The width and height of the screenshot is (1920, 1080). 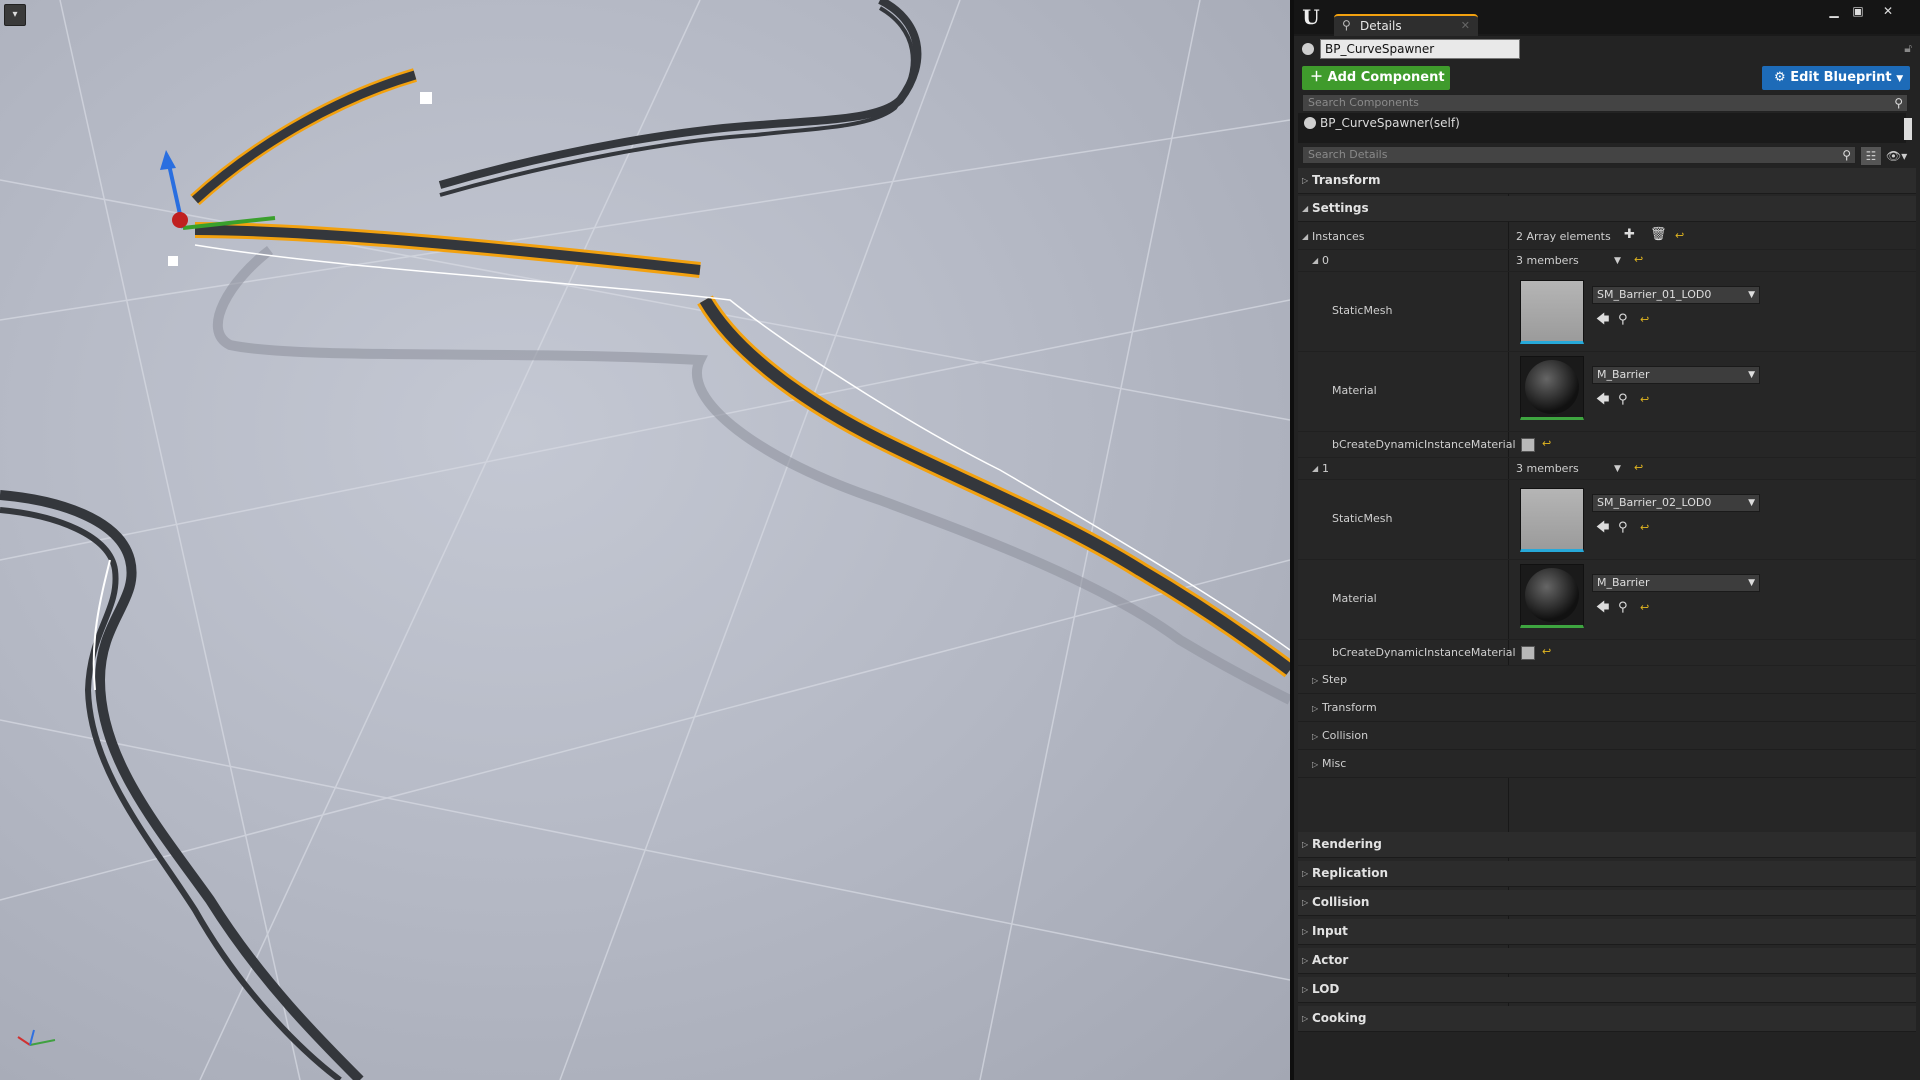 I want to click on static-mesh-picker: SM_Barrier_01_LOD0 ▼, so click(x=1676, y=295).